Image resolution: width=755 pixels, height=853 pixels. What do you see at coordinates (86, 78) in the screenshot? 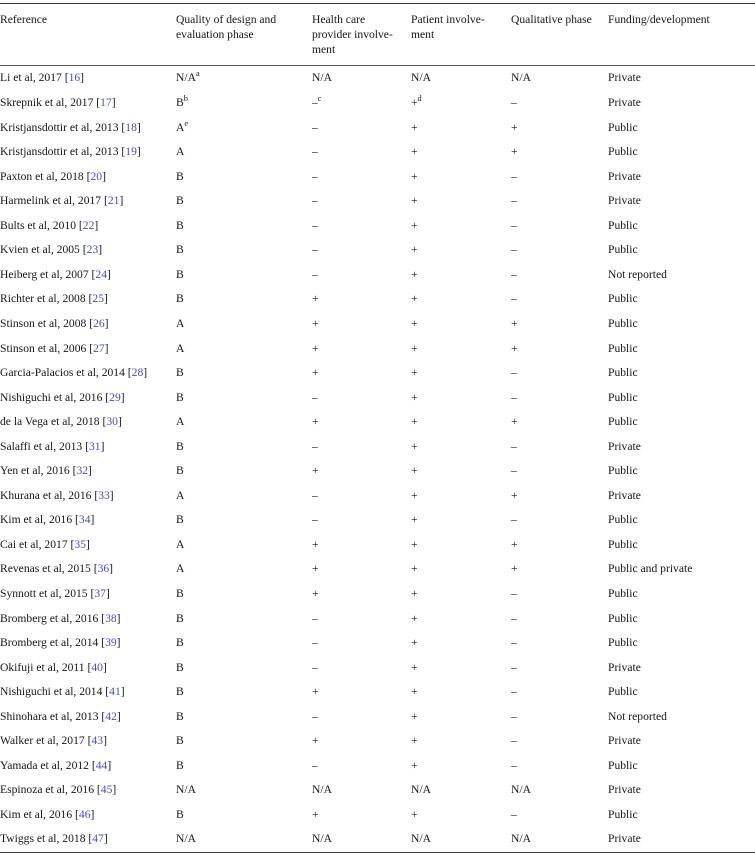
I see `cell-reference: Li et al, 2017 [16]` at bounding box center [86, 78].